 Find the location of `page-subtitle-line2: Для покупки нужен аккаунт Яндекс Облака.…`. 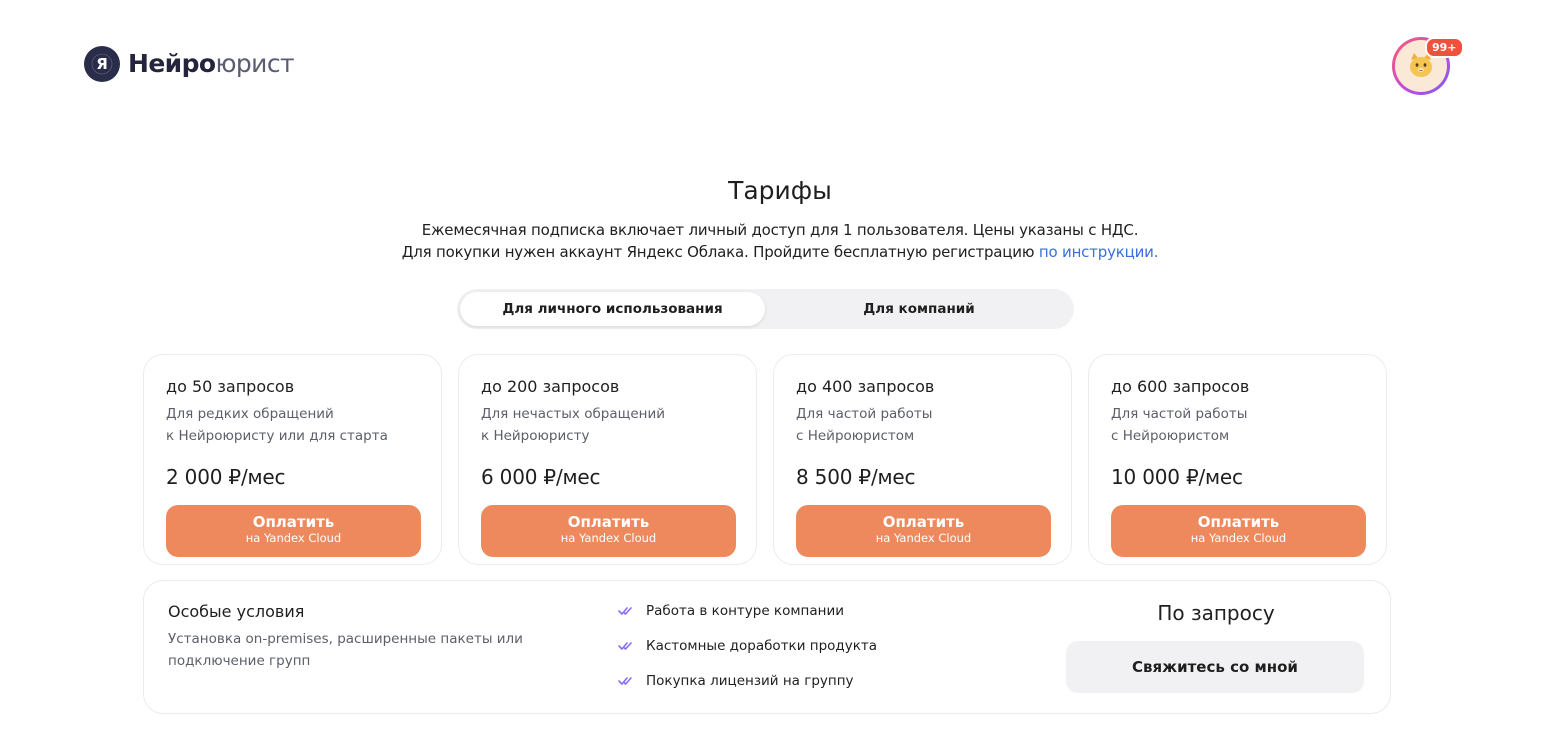

page-subtitle-line2: Для покупки нужен аккаунт Яндекс Облака.… is located at coordinates (780, 252).